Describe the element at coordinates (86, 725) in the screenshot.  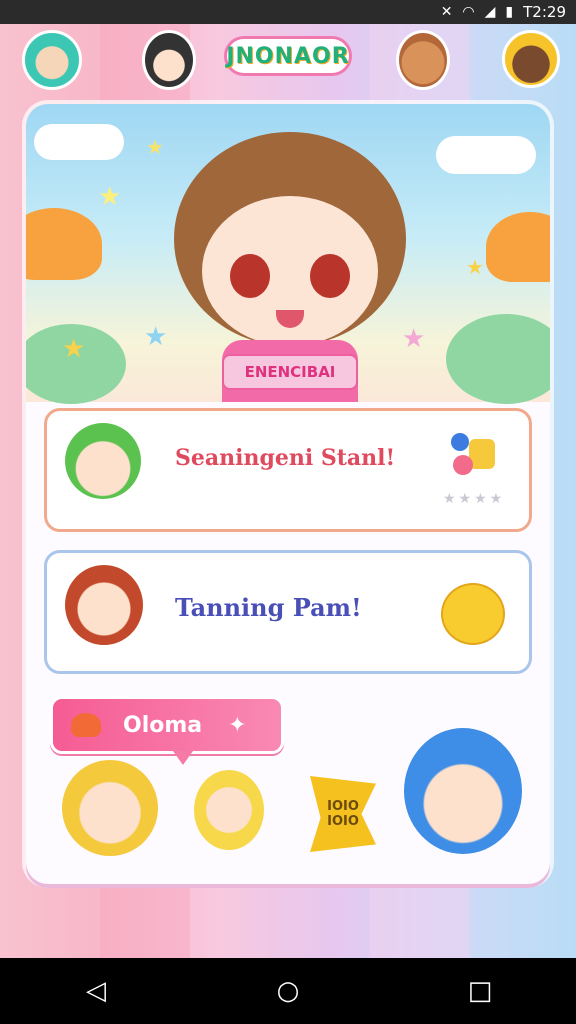
I see `fire-icon` at that location.